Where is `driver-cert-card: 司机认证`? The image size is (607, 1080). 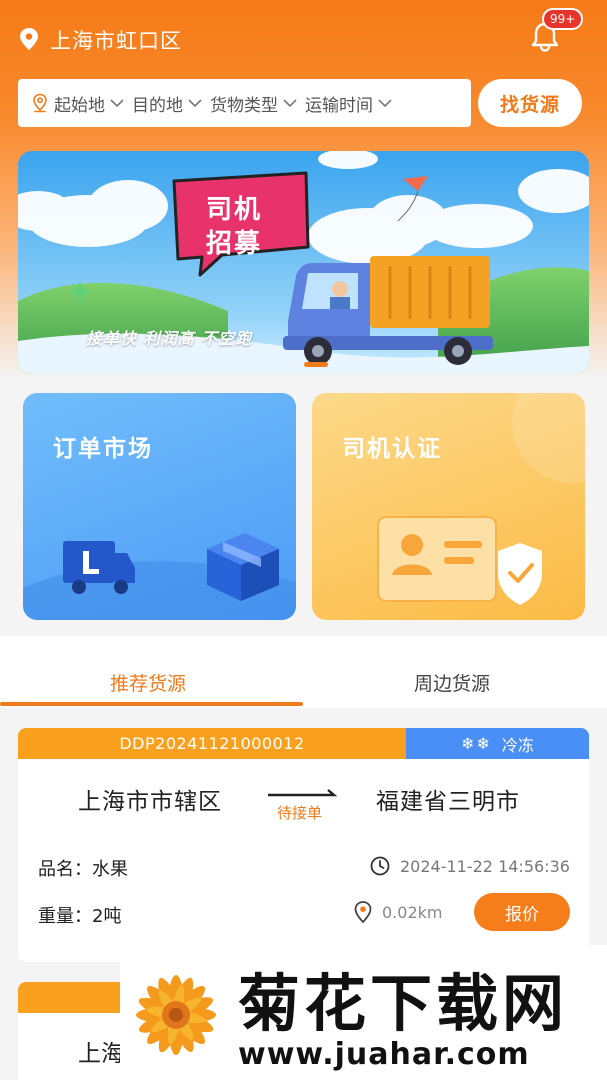 driver-cert-card: 司机认证 is located at coordinates (448, 506).